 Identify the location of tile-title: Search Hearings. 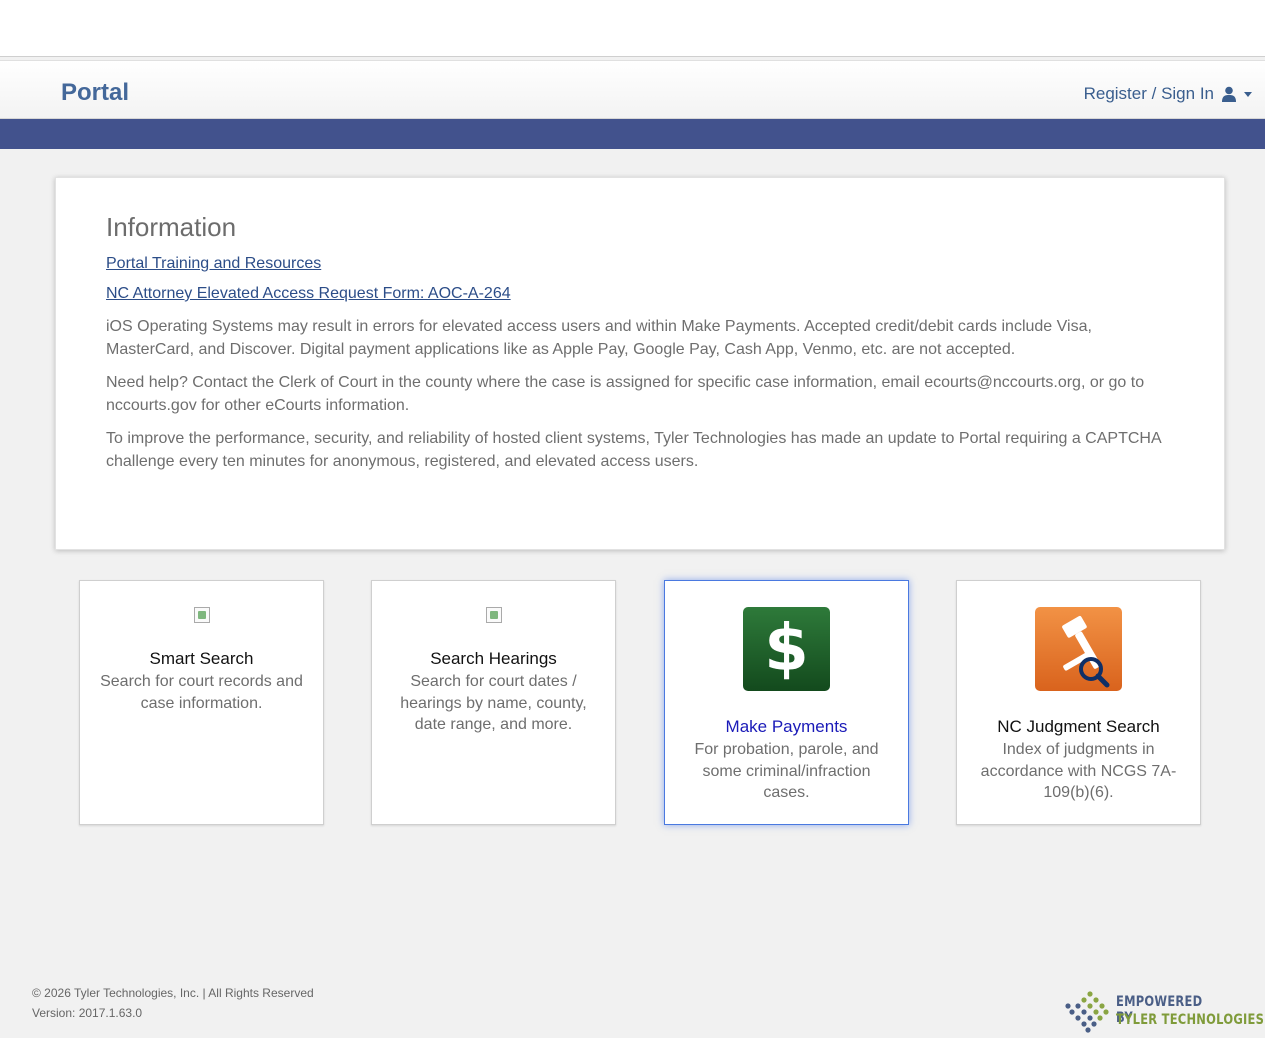
(493, 658).